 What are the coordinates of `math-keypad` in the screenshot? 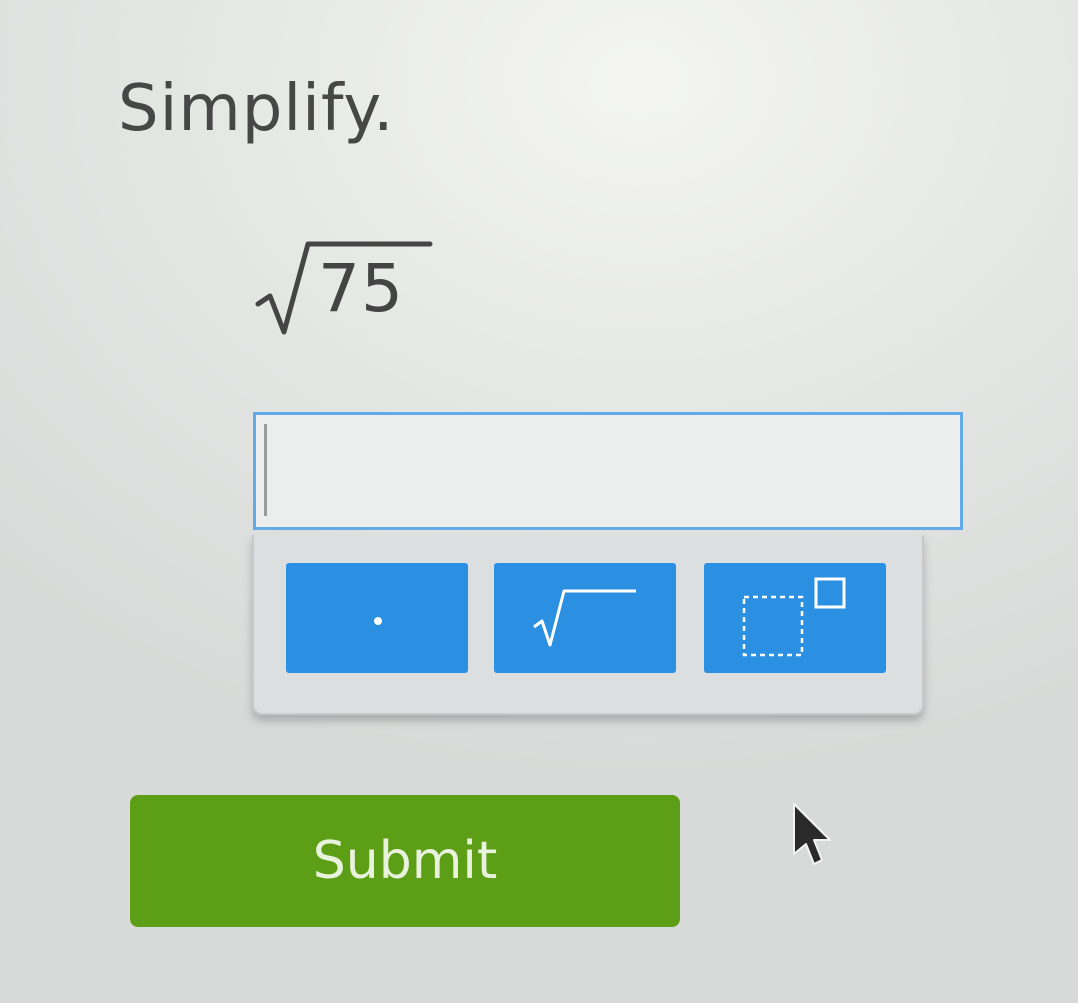 It's located at (588, 625).